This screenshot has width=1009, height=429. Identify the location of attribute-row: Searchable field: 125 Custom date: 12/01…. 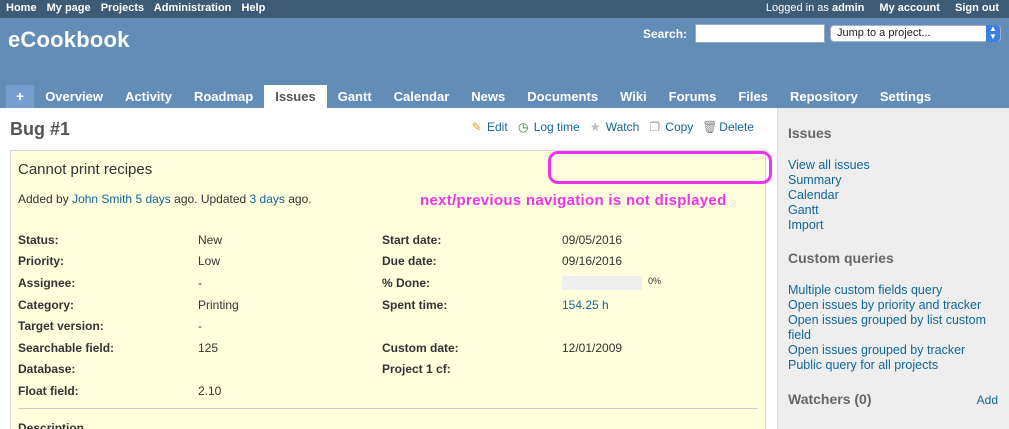
(339, 348).